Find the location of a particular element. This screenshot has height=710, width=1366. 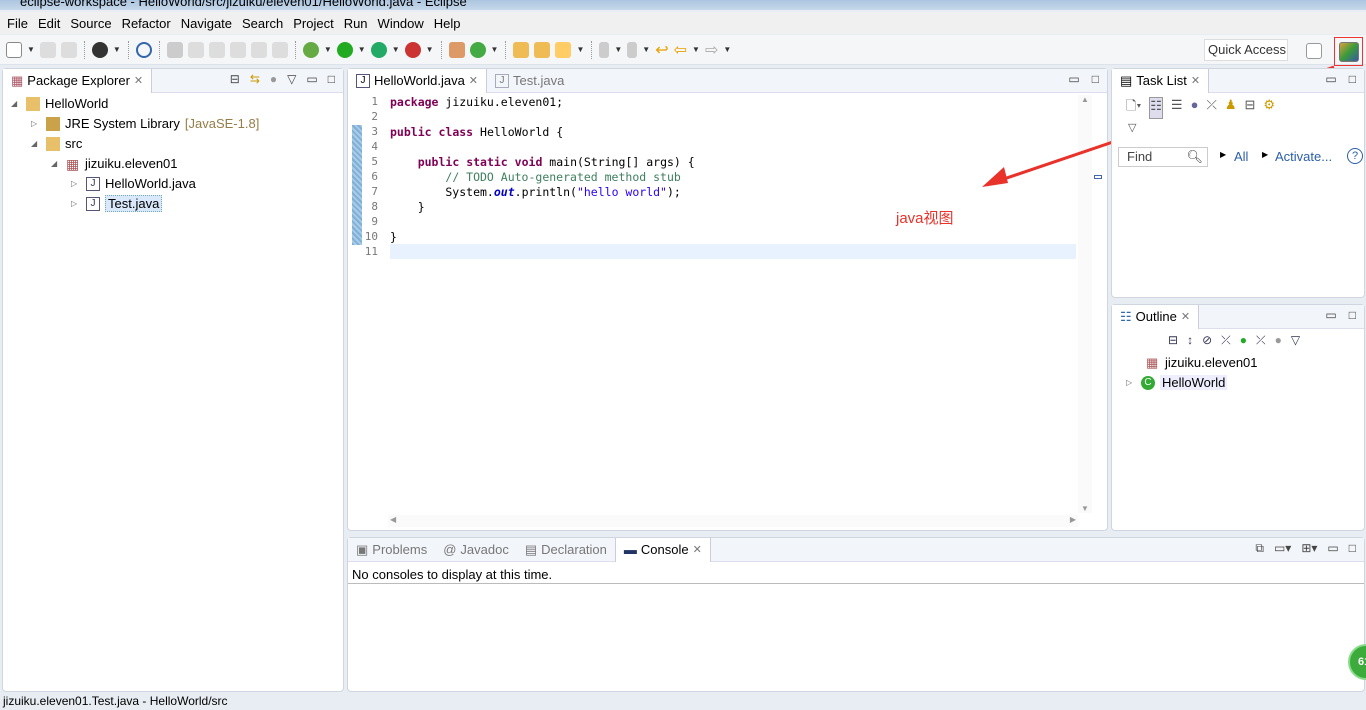

open-task-icon is located at coordinates (542, 49).